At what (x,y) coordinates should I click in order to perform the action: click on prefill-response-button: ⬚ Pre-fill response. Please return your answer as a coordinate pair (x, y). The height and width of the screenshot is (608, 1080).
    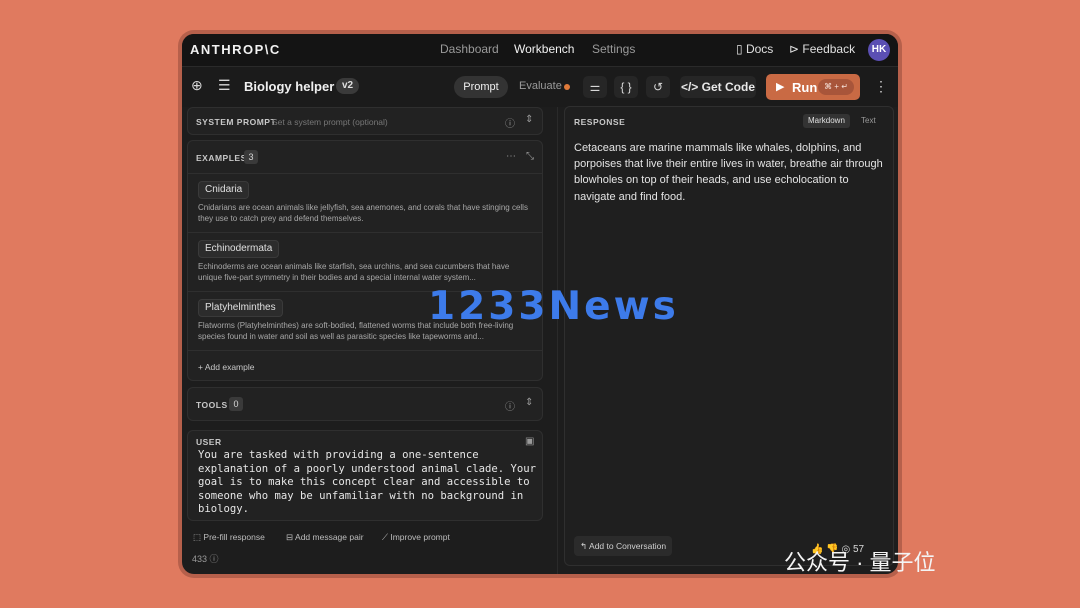
    Looking at the image, I should click on (229, 537).